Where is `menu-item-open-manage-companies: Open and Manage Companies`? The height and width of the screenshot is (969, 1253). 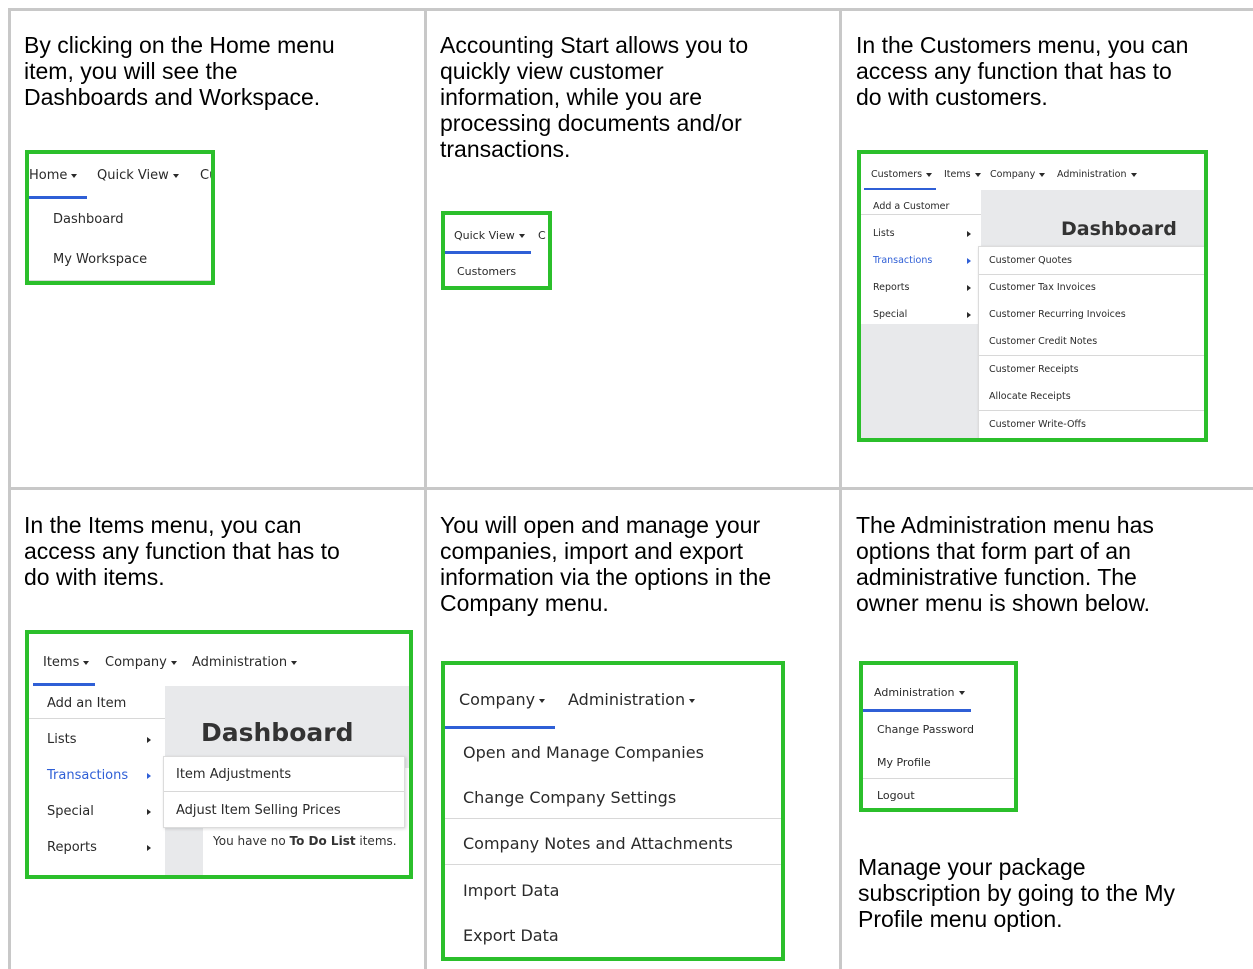
menu-item-open-manage-companies: Open and Manage Companies is located at coordinates (583, 752).